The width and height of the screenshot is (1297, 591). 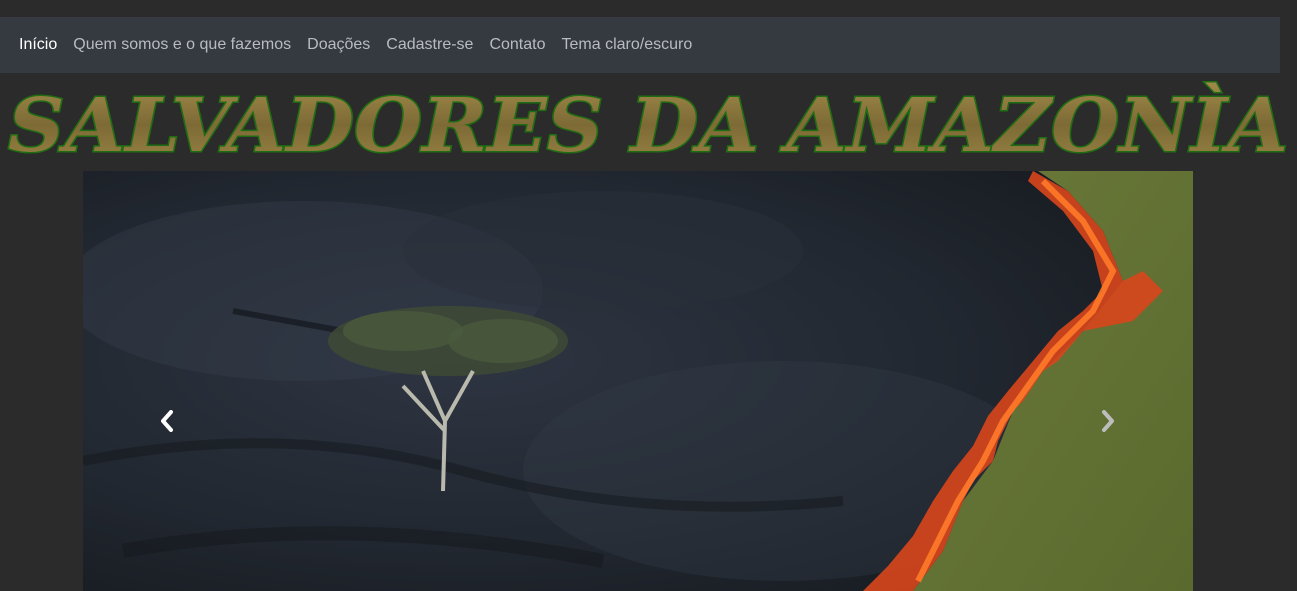 I want to click on carousel-next-button, so click(x=1108, y=421).